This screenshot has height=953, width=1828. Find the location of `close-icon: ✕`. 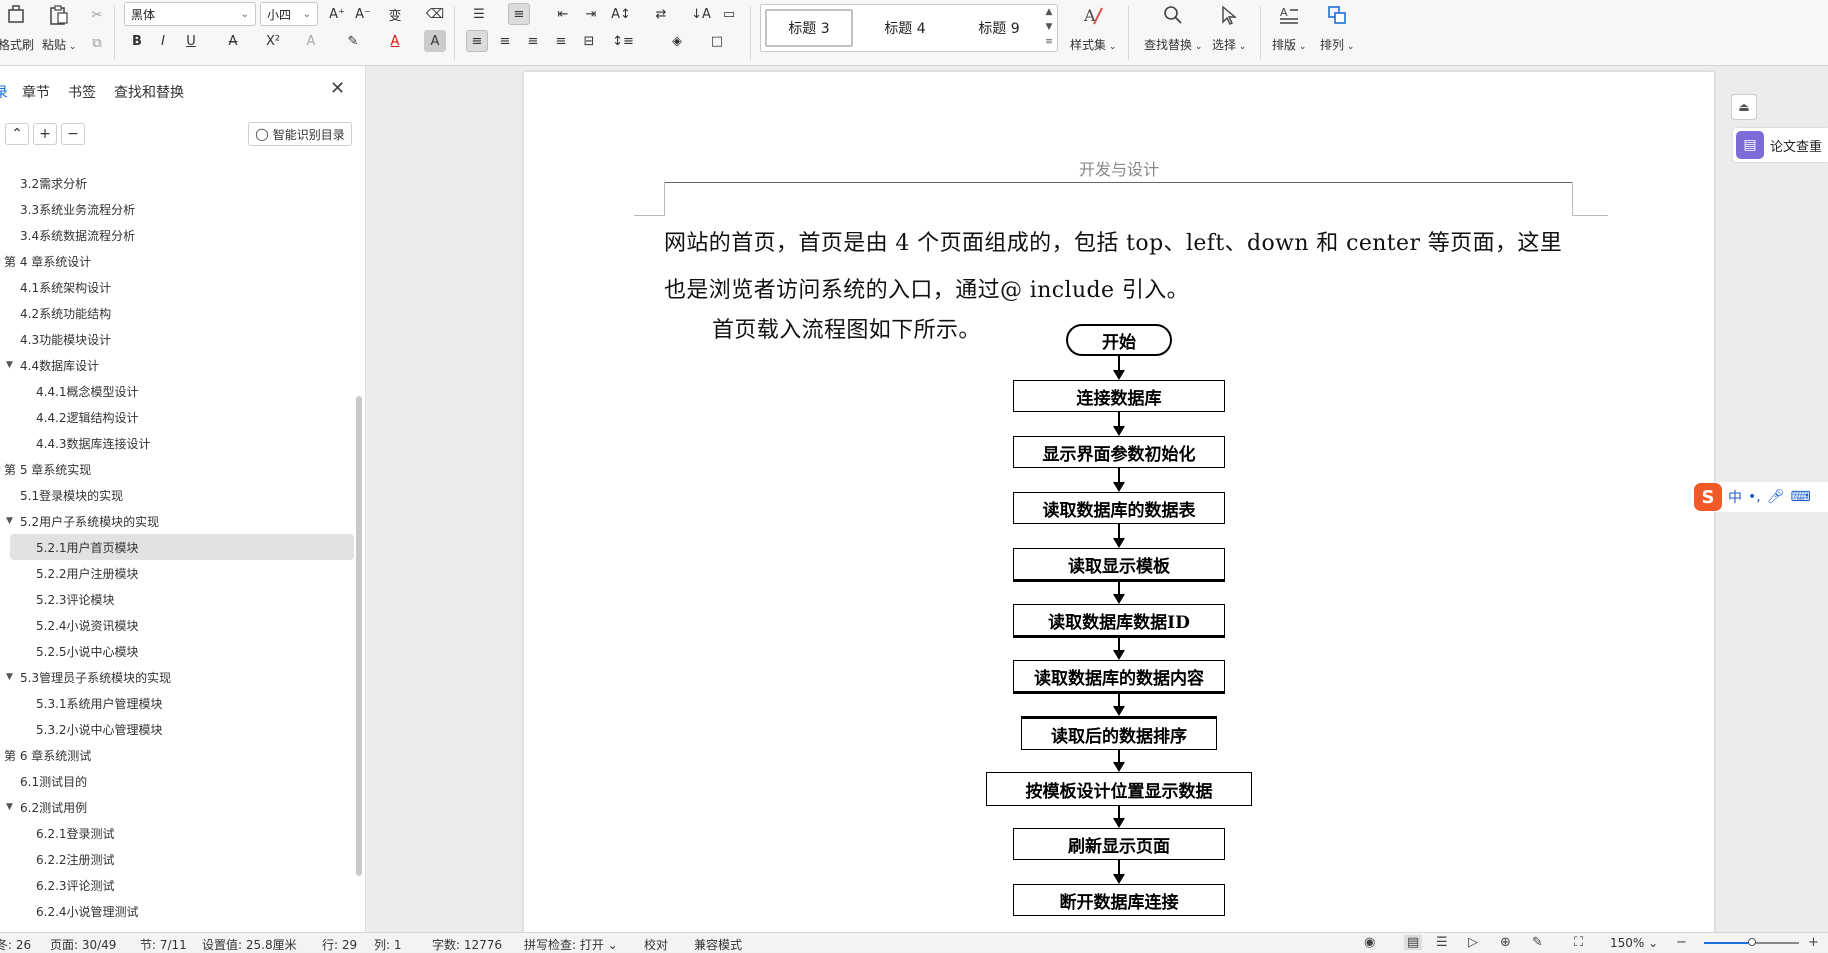

close-icon: ✕ is located at coordinates (337, 88).